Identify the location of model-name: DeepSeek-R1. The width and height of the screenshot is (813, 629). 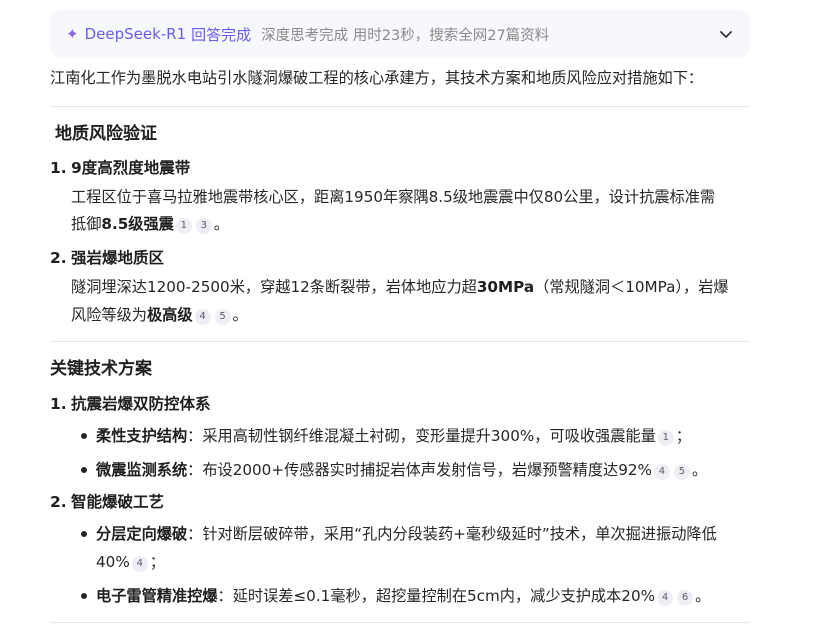
(135, 34).